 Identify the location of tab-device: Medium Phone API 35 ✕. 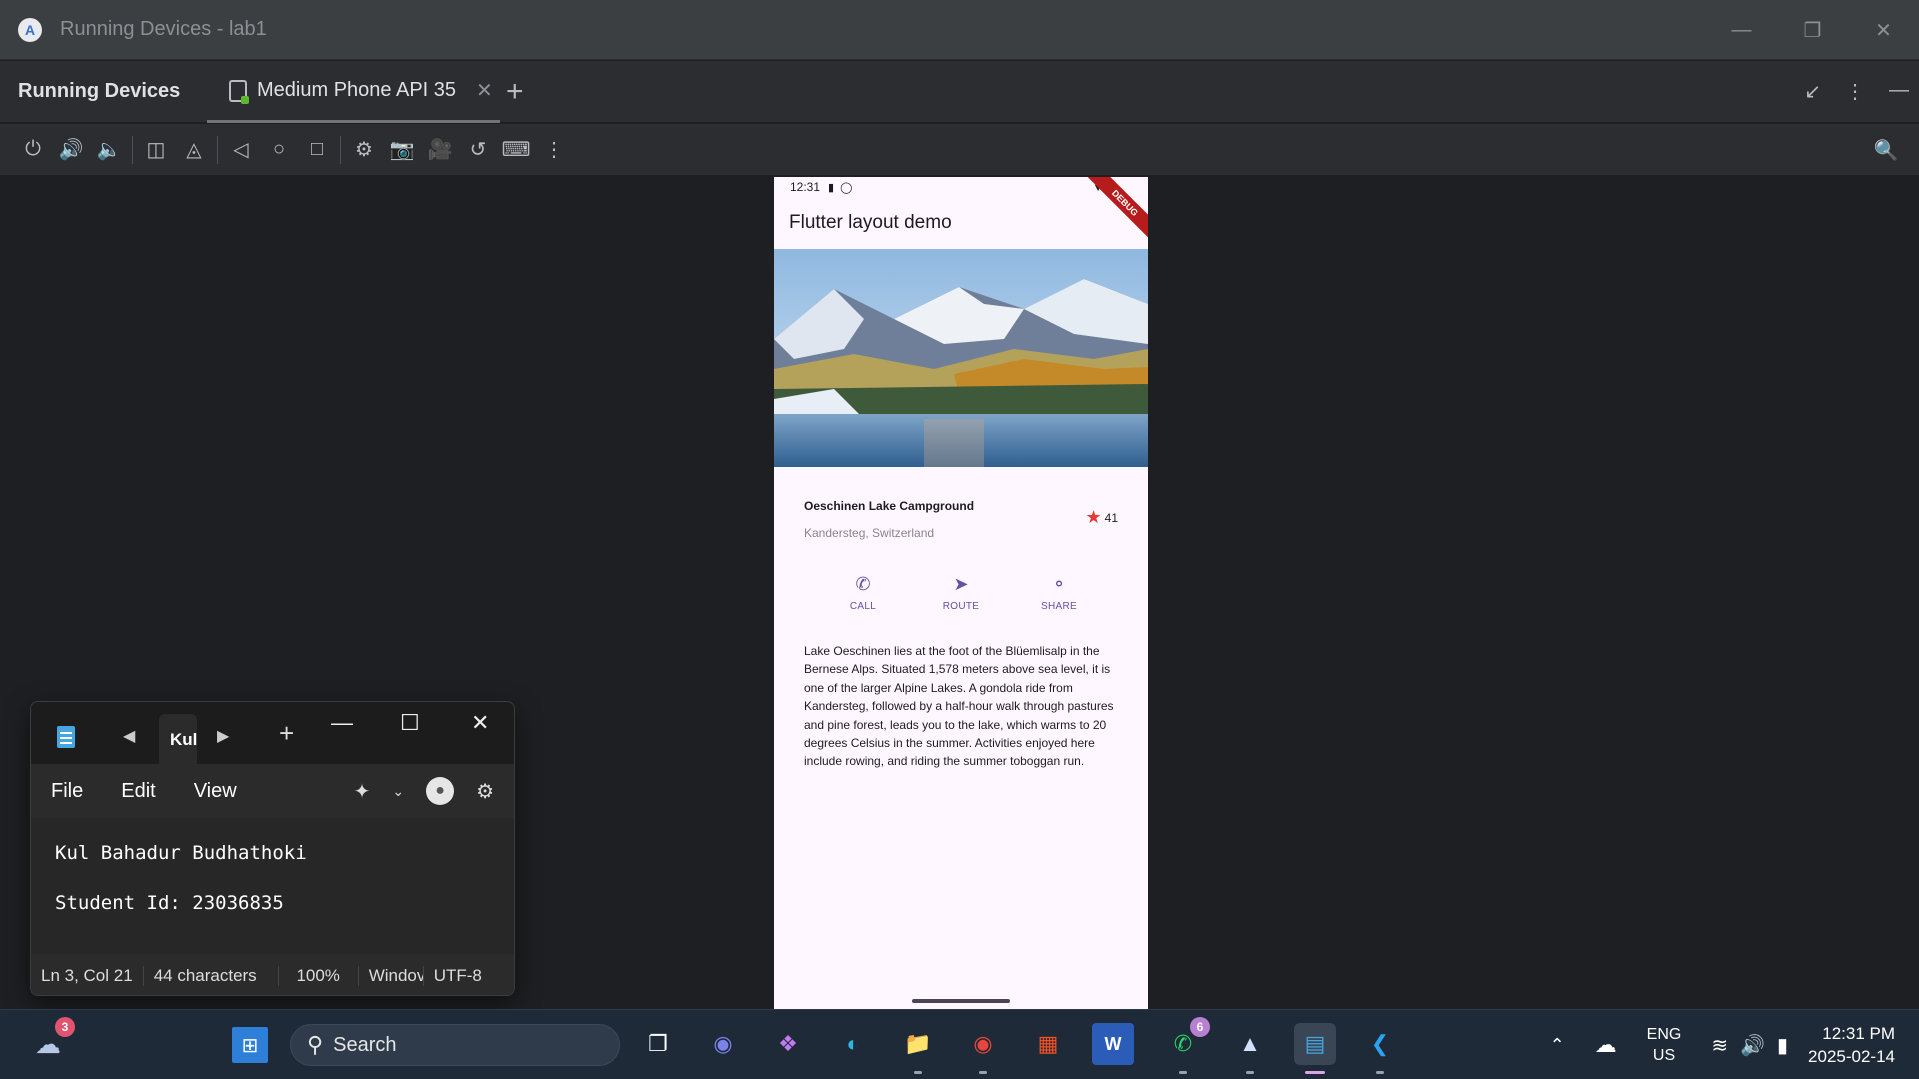
(353, 92).